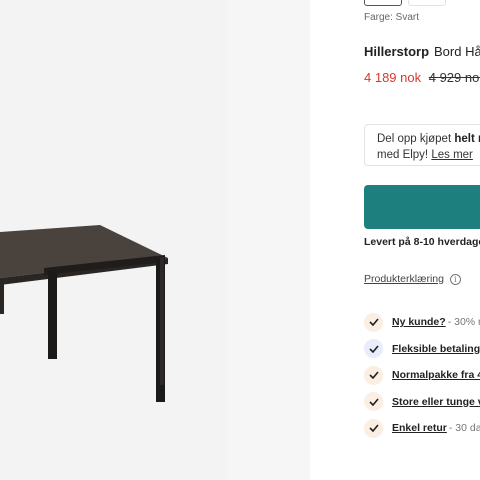 This screenshot has height=480, width=480. Describe the element at coordinates (436, 349) in the screenshot. I see `feature-link: Fleksible betalings` at that location.